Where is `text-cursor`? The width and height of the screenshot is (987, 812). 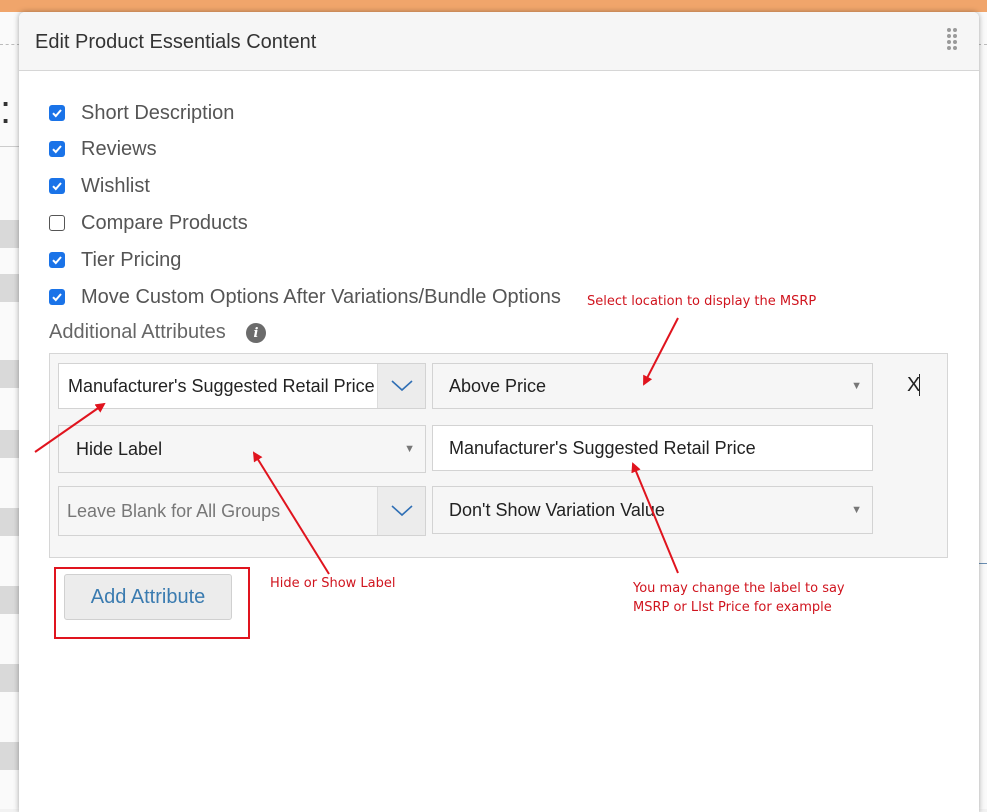
text-cursor is located at coordinates (919, 385).